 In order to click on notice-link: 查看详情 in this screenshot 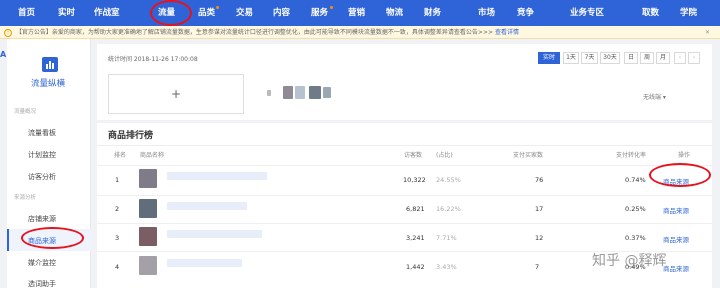, I will do `click(507, 32)`.